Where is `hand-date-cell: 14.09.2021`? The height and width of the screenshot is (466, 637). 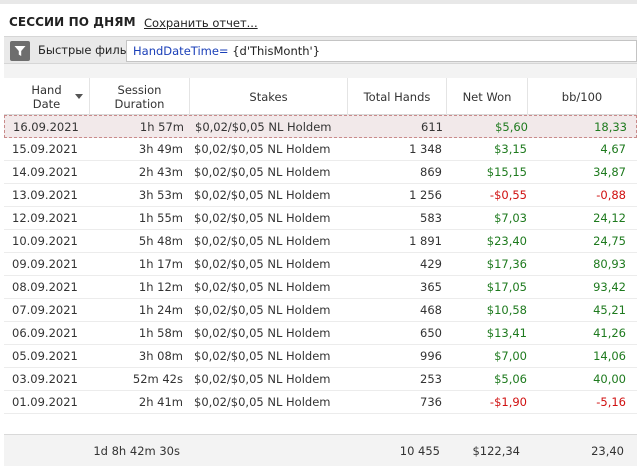
hand-date-cell: 14.09.2021 is located at coordinates (45, 172).